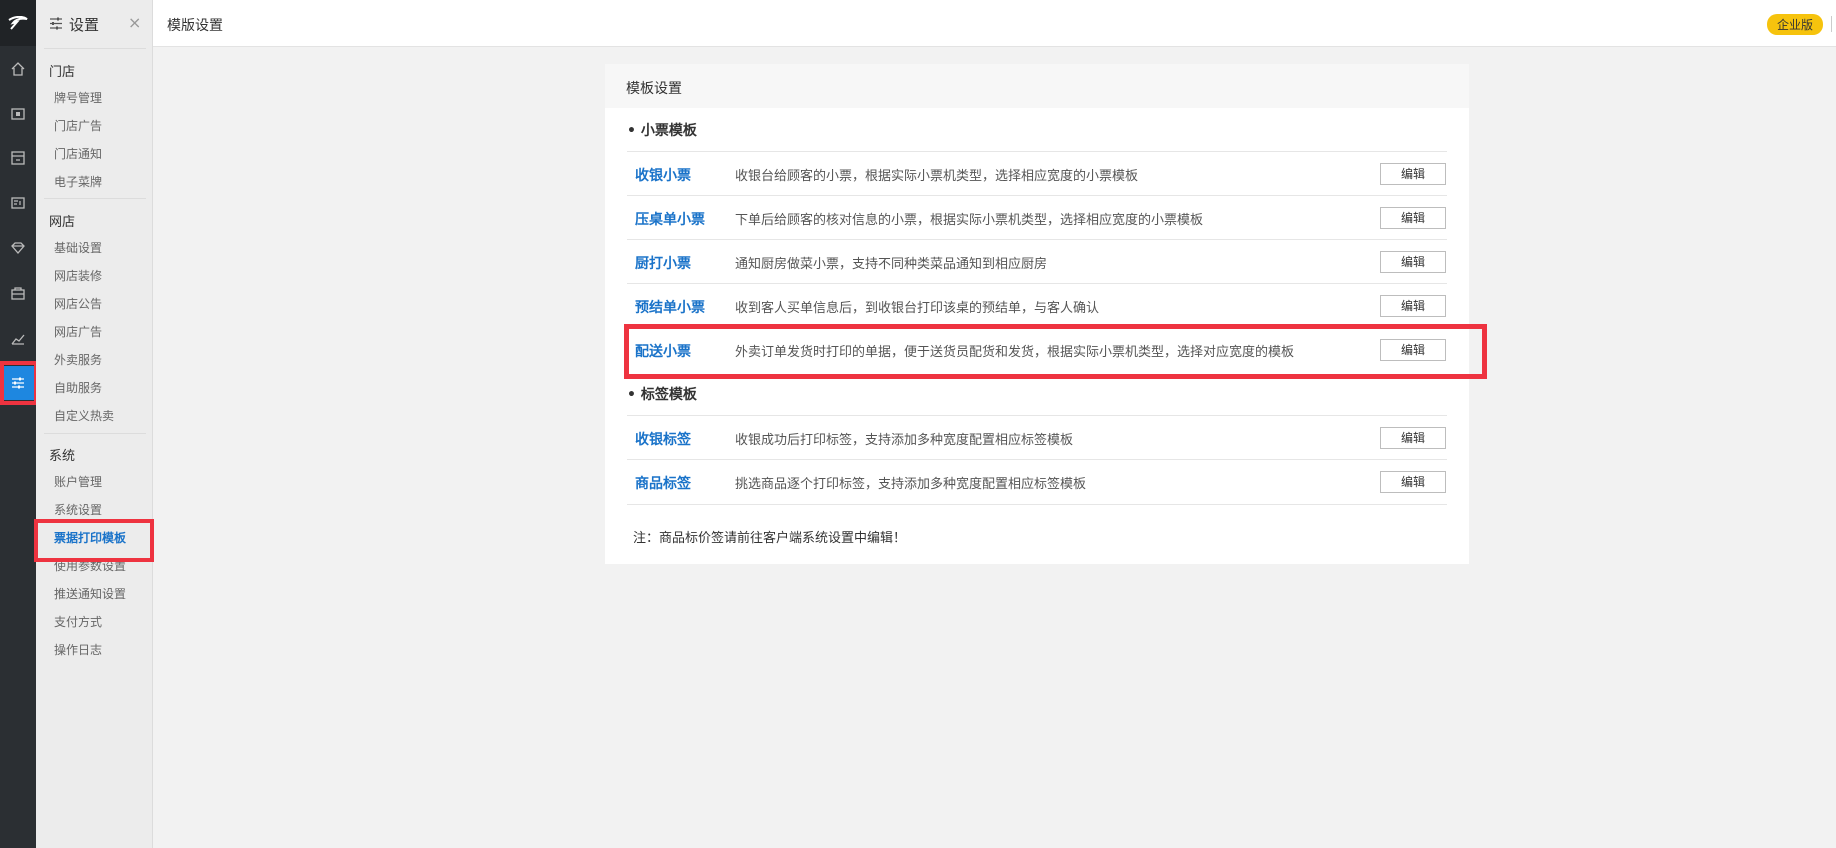 Image resolution: width=1836 pixels, height=848 pixels. I want to click on highlight-box-rail, so click(19, 383).